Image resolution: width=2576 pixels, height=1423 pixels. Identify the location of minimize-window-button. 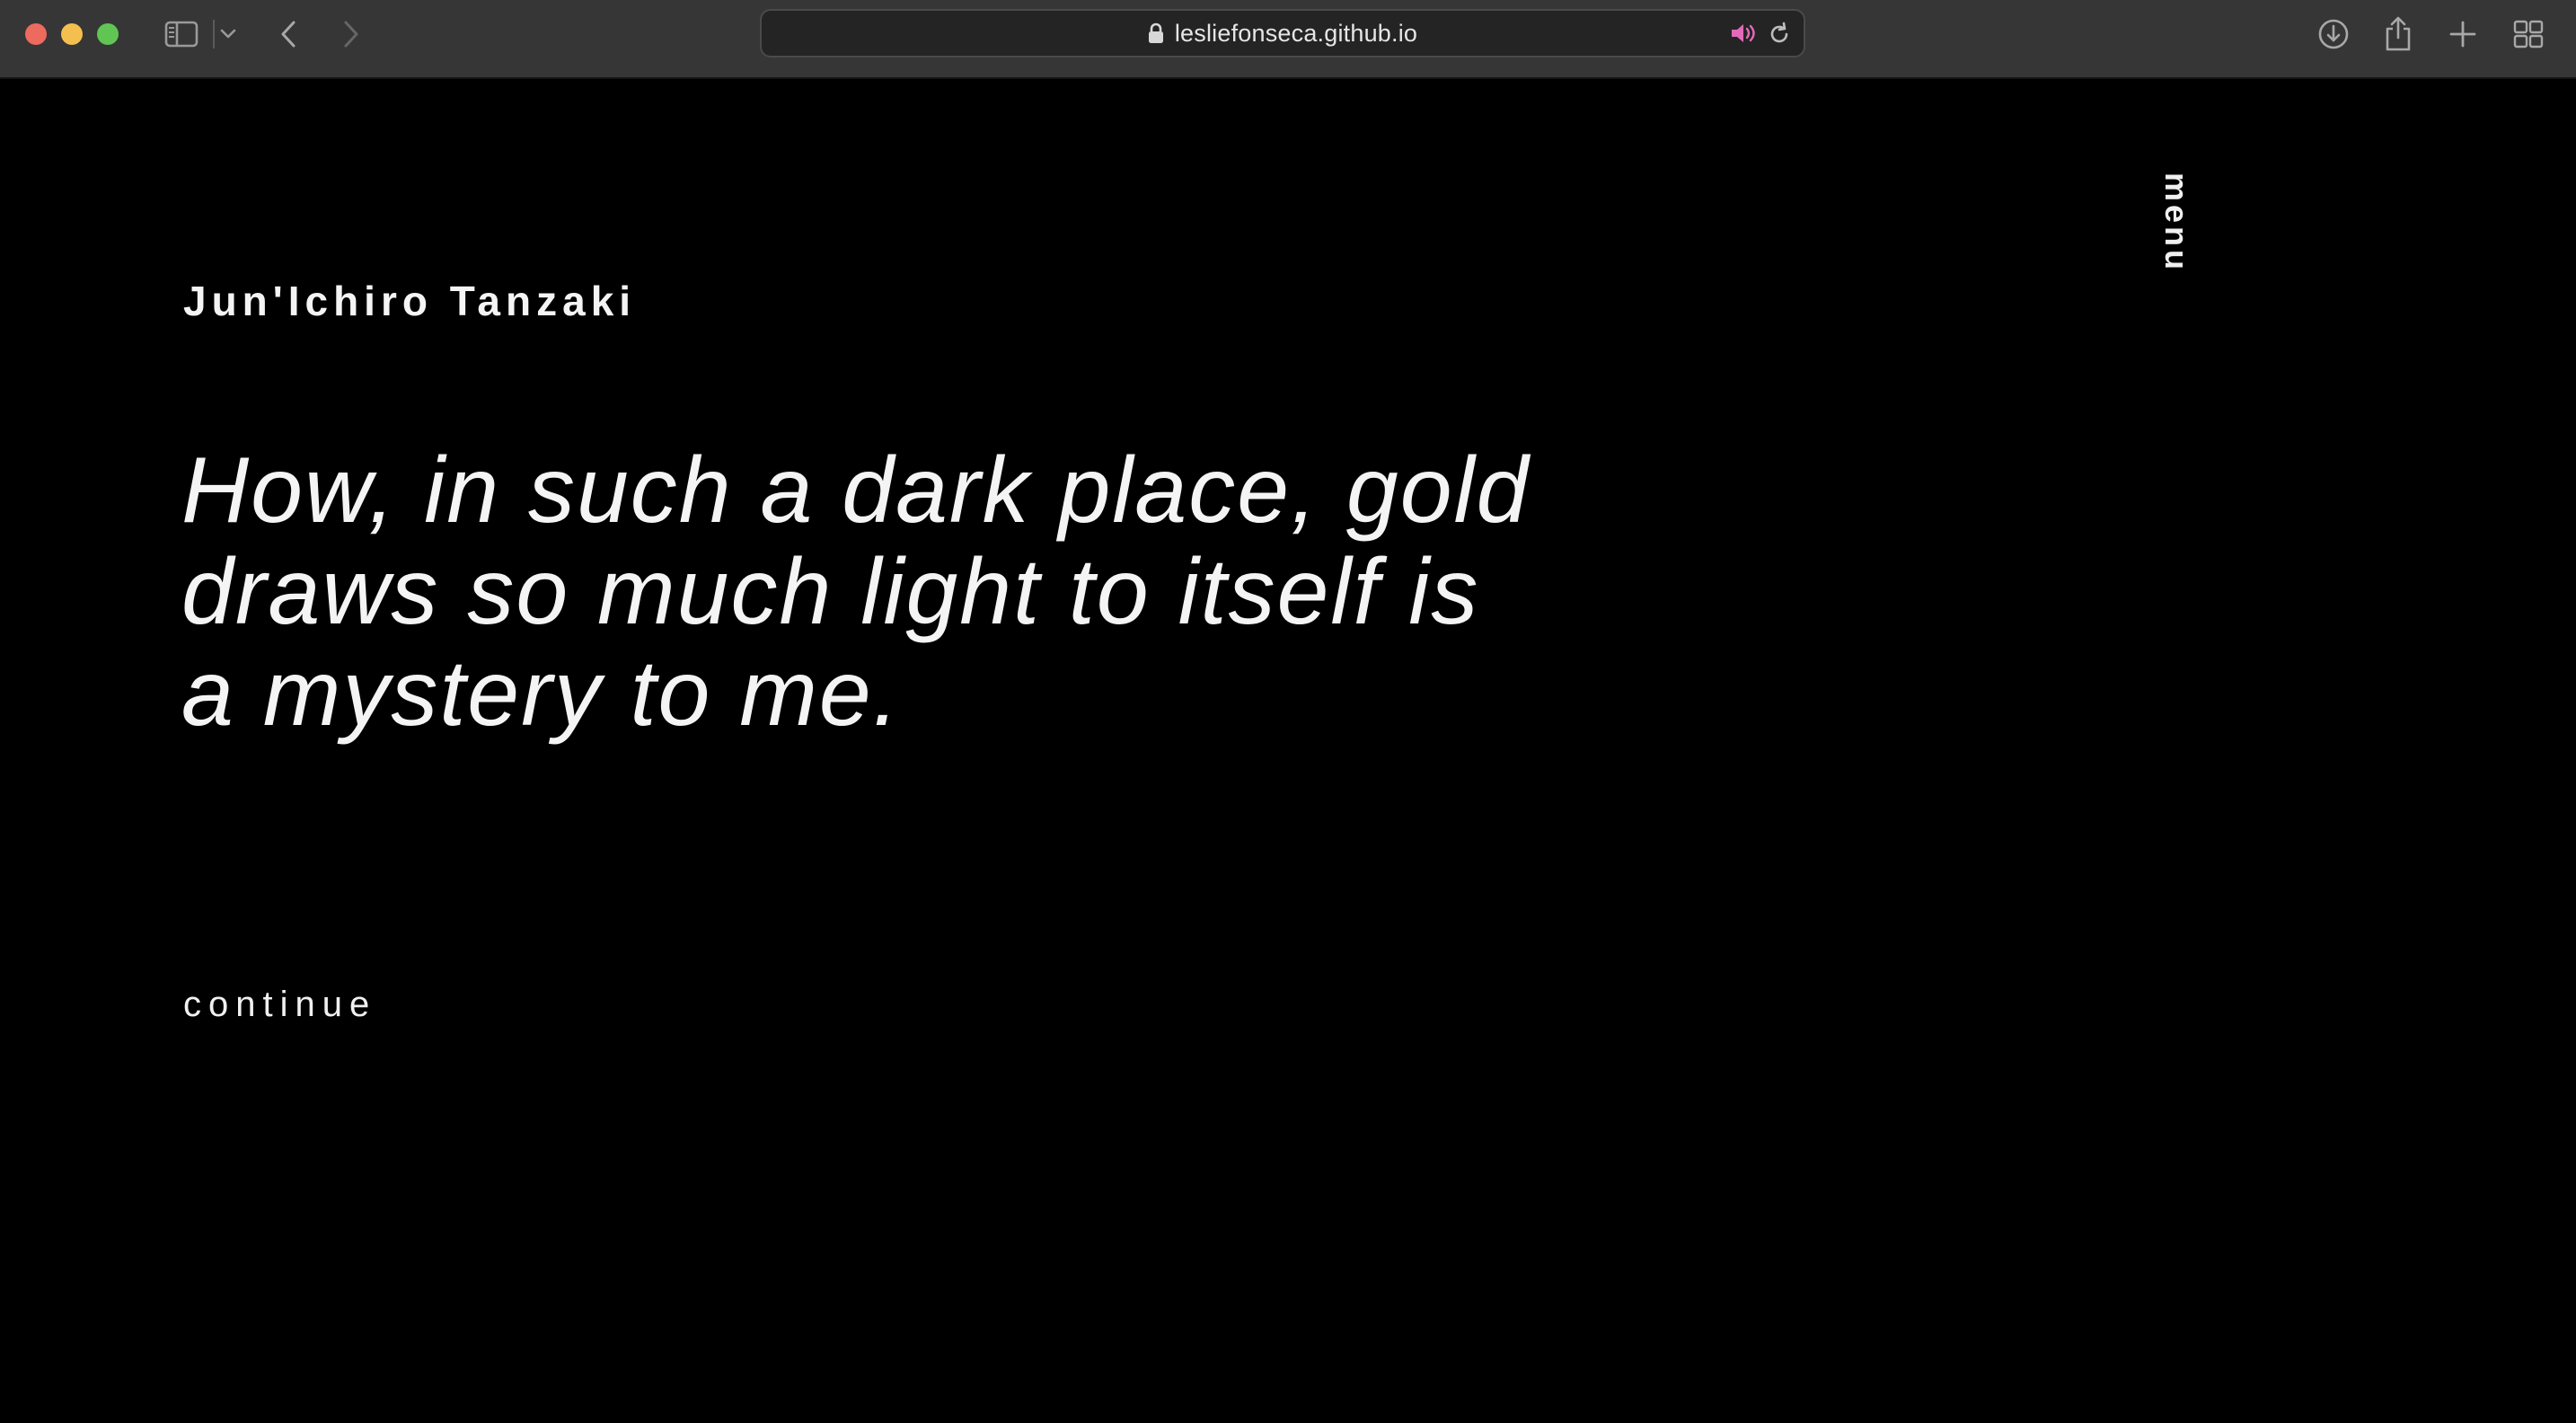
(72, 34).